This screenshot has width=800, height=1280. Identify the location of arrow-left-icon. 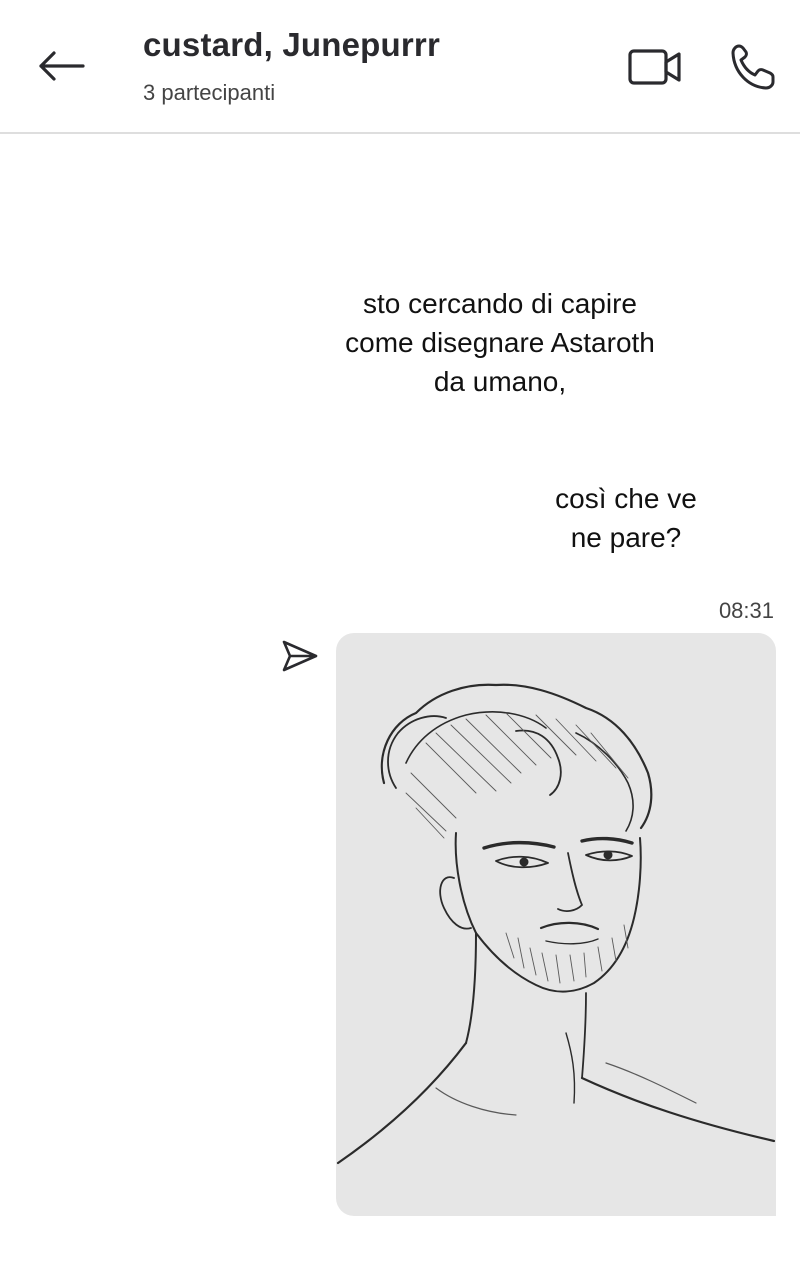
(62, 66).